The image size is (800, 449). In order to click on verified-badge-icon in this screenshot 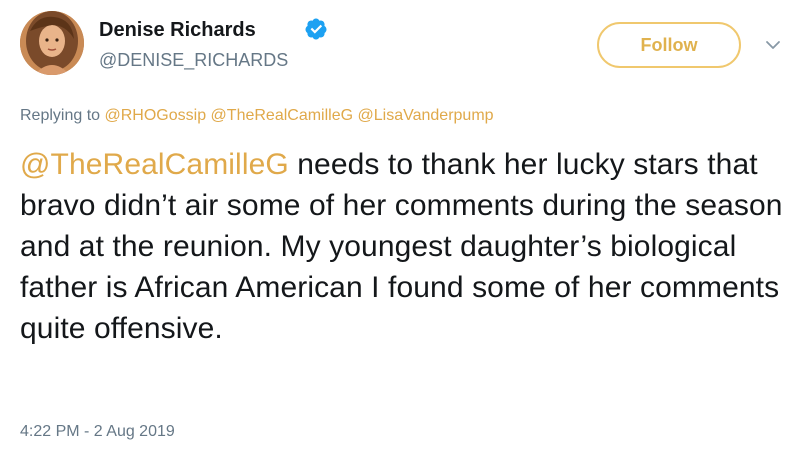, I will do `click(316, 29)`.